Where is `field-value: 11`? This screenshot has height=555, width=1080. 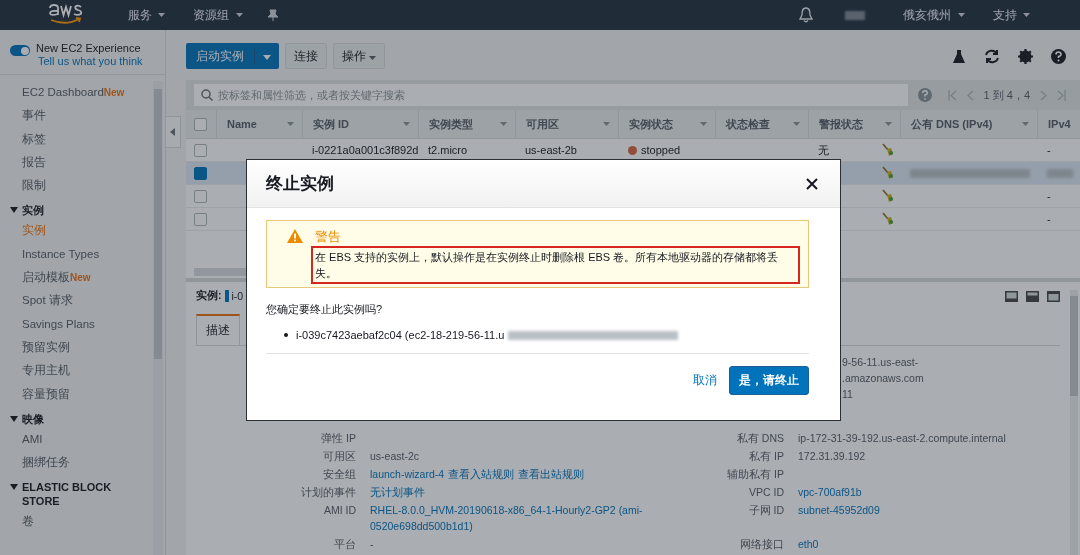 field-value: 11 is located at coordinates (847, 394).